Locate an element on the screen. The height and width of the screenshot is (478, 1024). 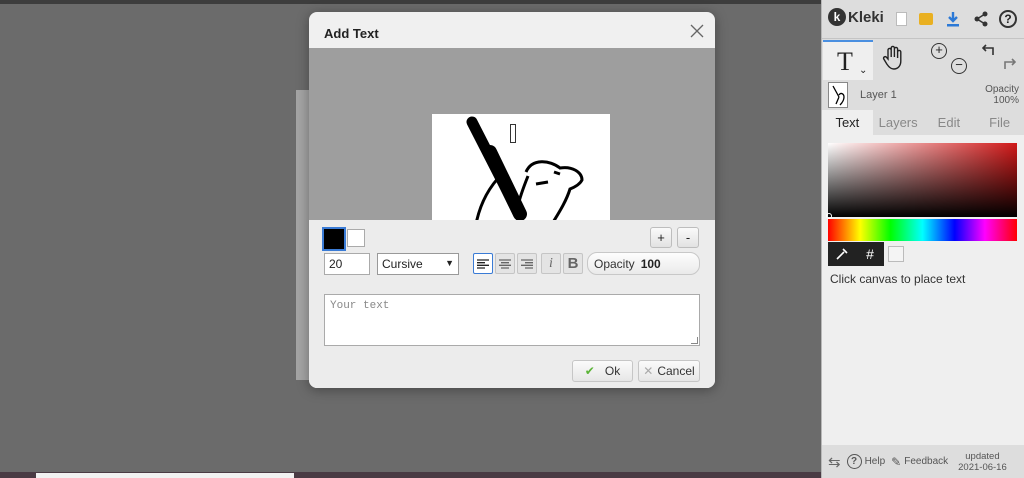
text-cursor is located at coordinates (513, 133).